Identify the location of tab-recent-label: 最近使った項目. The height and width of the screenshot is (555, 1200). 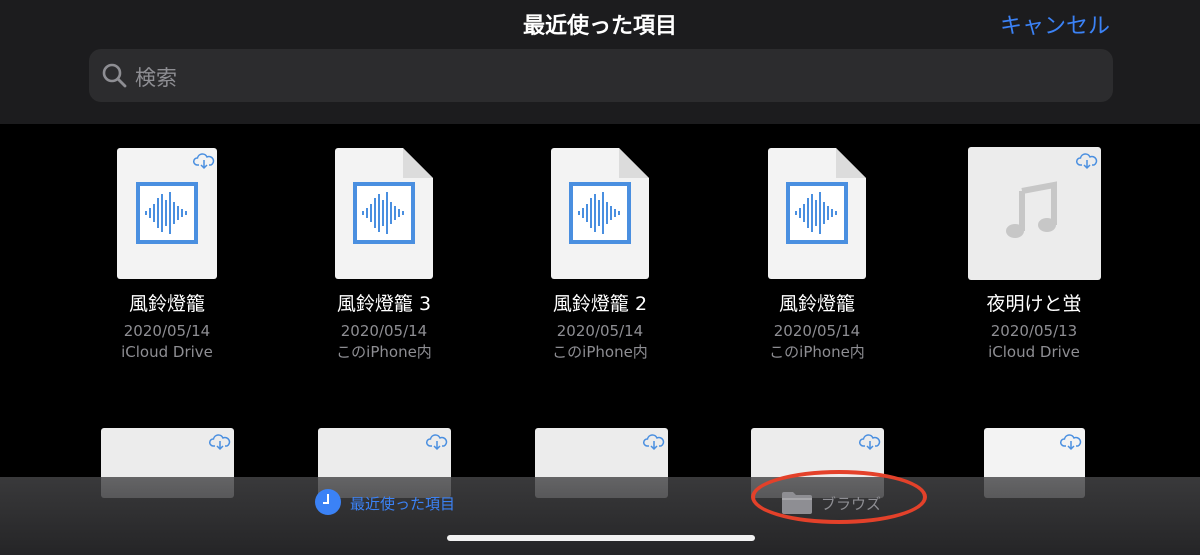
(403, 504).